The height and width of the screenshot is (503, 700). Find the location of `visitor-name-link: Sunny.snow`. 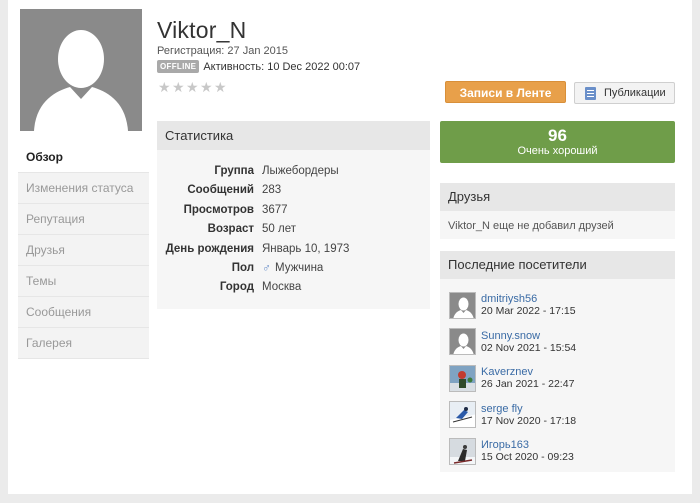

visitor-name-link: Sunny.snow is located at coordinates (528, 336).